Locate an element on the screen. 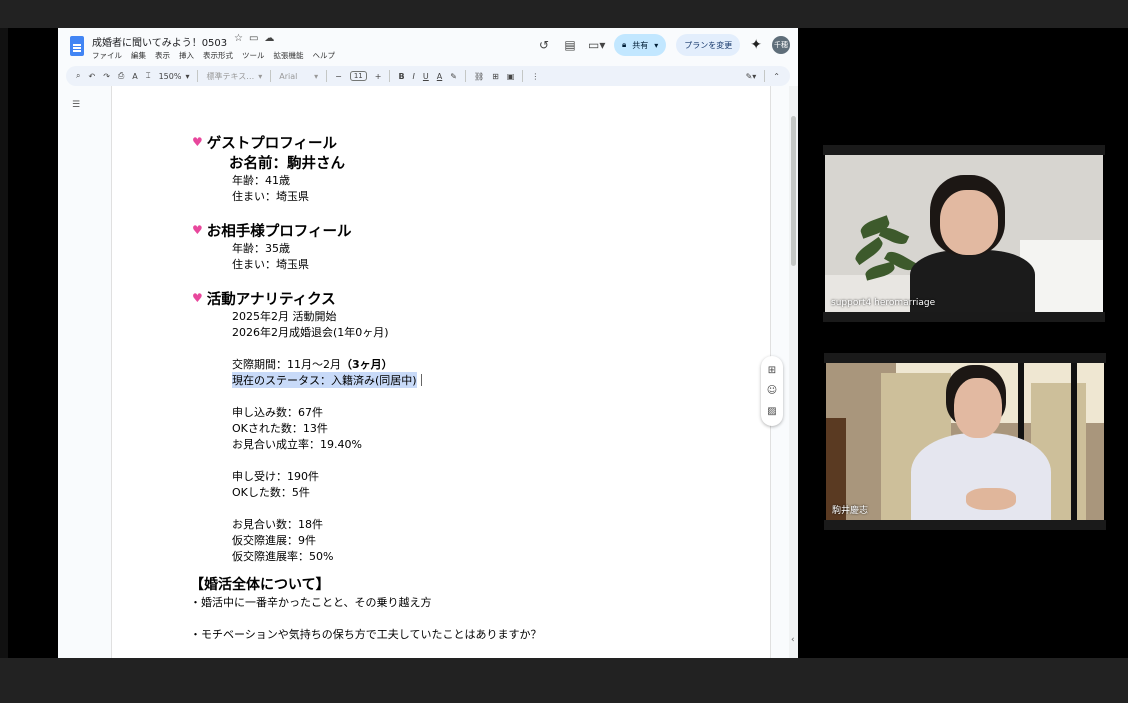  more-icon: ⋮ is located at coordinates (535, 76).